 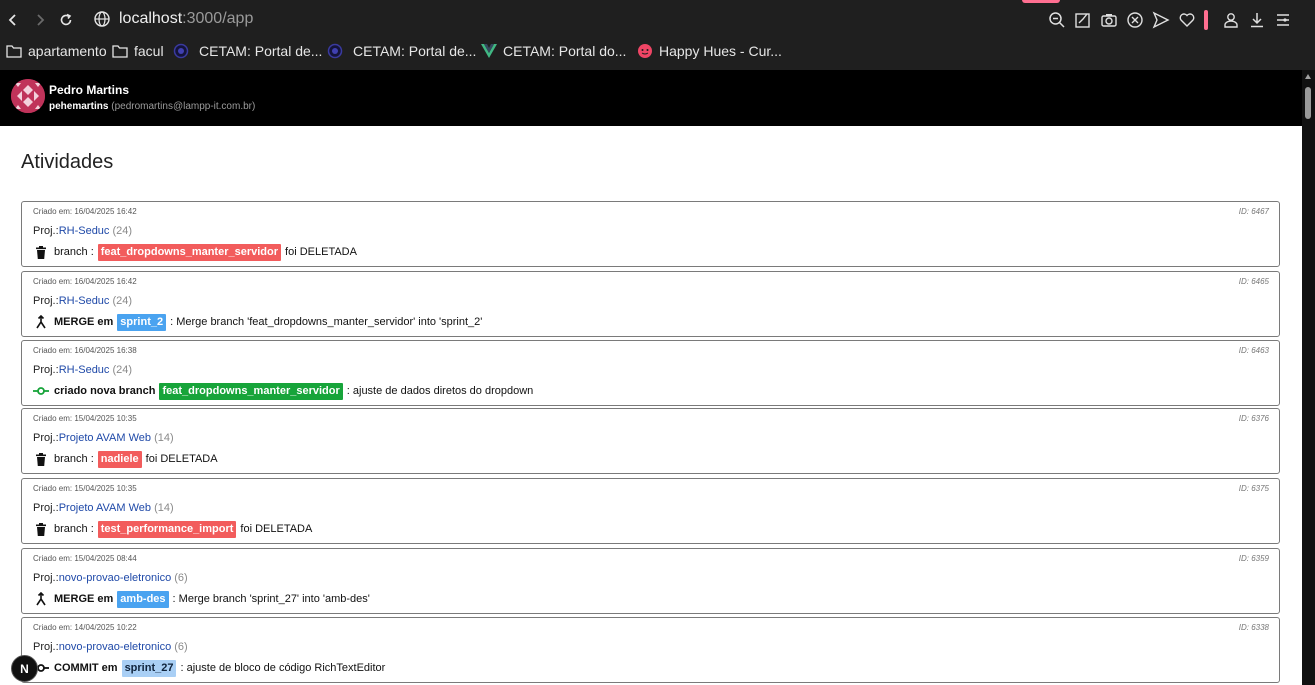 What do you see at coordinates (1253, 488) in the screenshot?
I see `activity-id: ID: 6375` at bounding box center [1253, 488].